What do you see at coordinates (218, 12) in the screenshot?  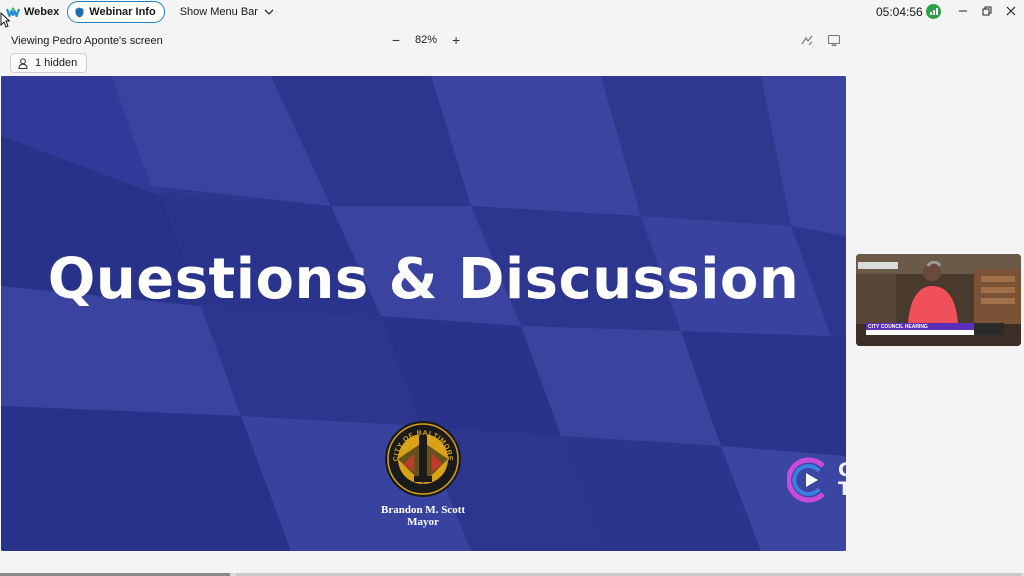 I see `show-menu-bar-label: Show Menu Bar` at bounding box center [218, 12].